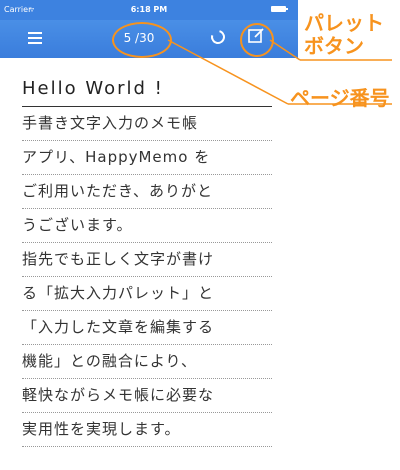 This screenshot has height=470, width=400. What do you see at coordinates (344, 23) in the screenshot?
I see `palette-callout-line1: パレット` at bounding box center [344, 23].